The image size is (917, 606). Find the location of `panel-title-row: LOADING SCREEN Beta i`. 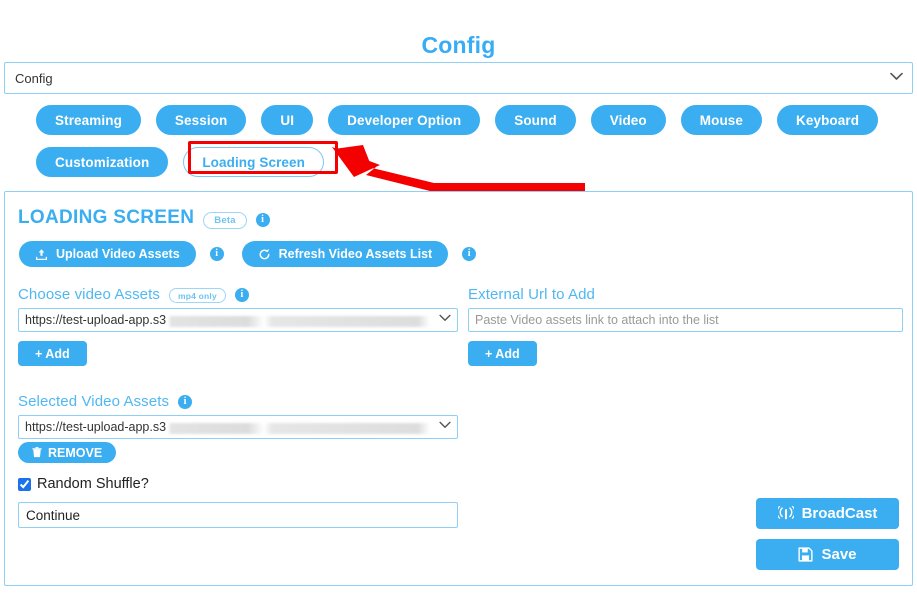

panel-title-row: LOADING SCREEN Beta i is located at coordinates (144, 218).